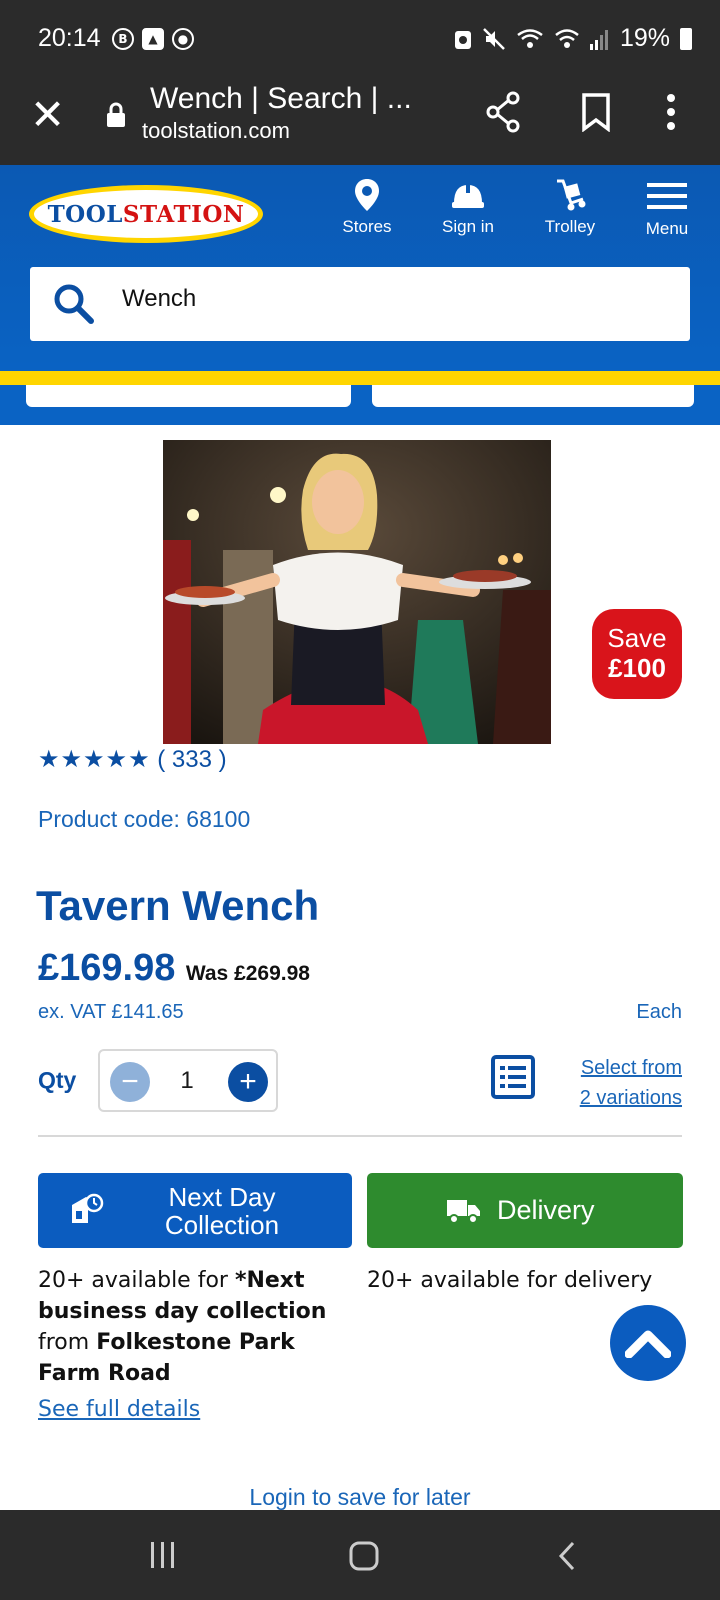 The height and width of the screenshot is (1600, 720). What do you see at coordinates (123, 39) in the screenshot?
I see `b-icon: B` at bounding box center [123, 39].